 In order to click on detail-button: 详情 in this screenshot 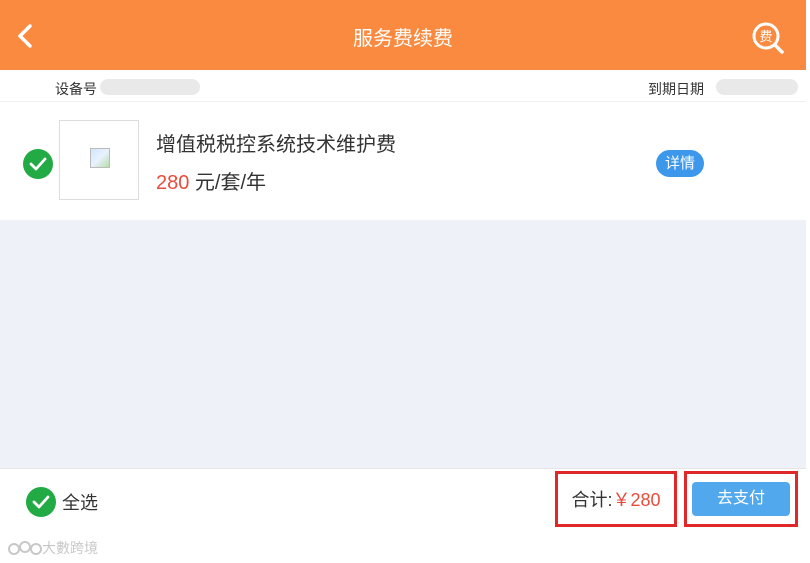, I will do `click(680, 163)`.